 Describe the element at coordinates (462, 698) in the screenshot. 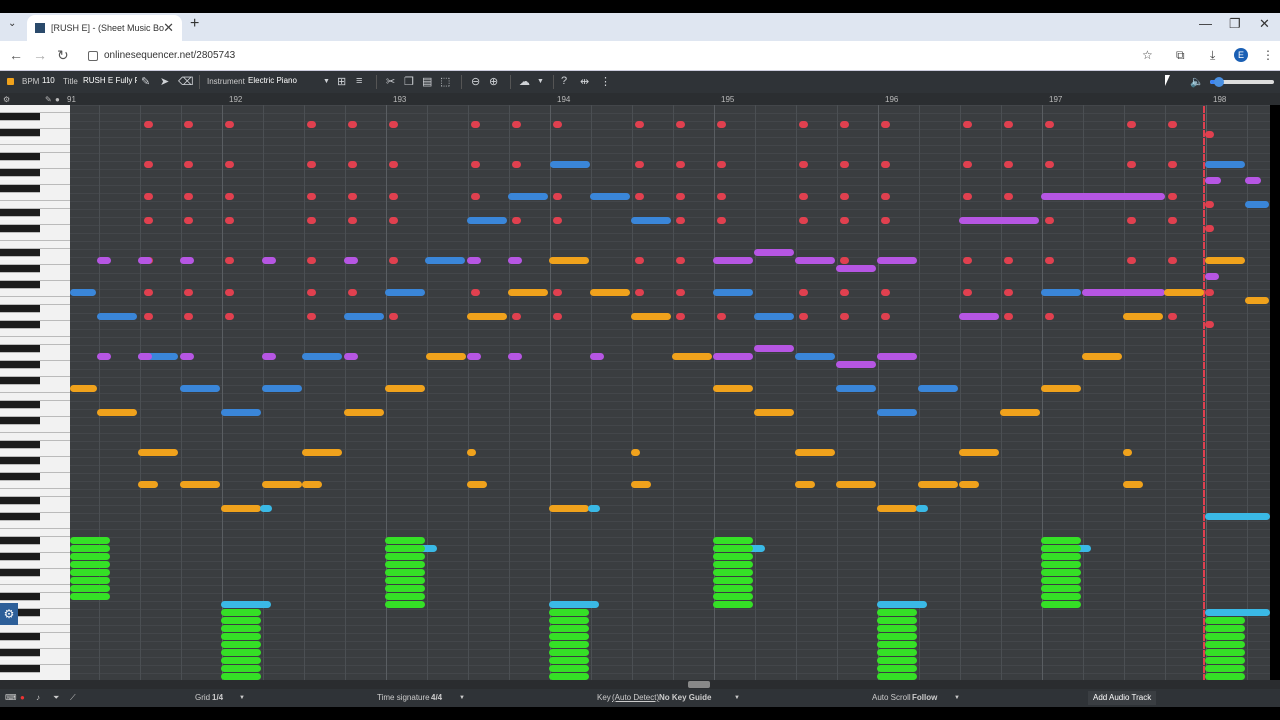

I see `timesig-dropdown-icon: ▼` at that location.